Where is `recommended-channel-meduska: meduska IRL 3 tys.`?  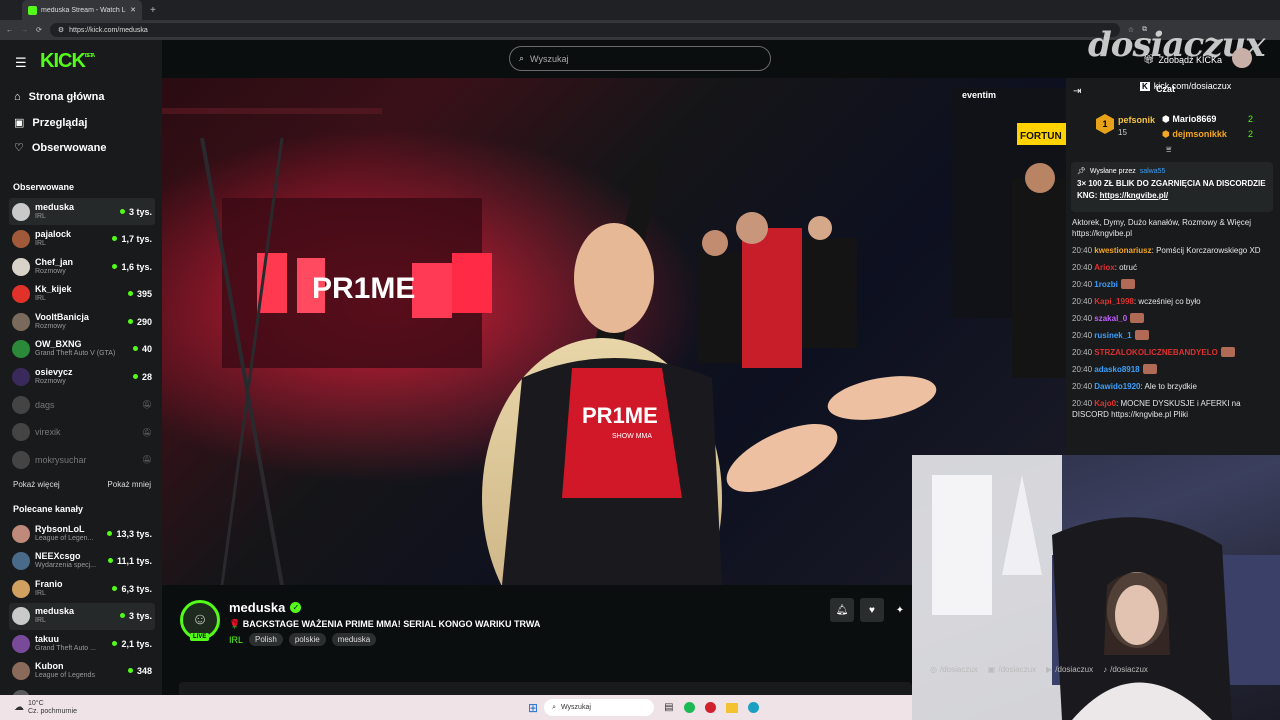
recommended-channel-meduska: meduska IRL 3 tys. is located at coordinates (82, 616).